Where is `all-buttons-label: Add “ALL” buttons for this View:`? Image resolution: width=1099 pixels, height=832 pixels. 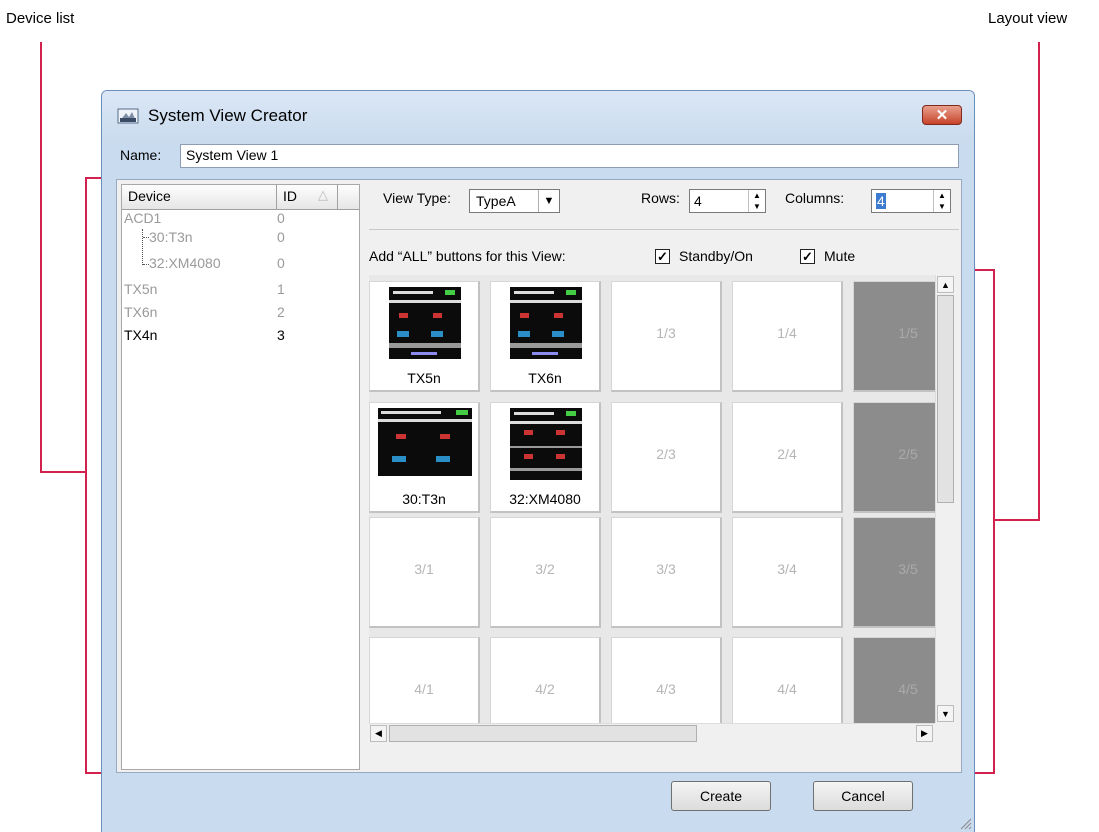
all-buttons-label: Add “ALL” buttons for this View: is located at coordinates (467, 256).